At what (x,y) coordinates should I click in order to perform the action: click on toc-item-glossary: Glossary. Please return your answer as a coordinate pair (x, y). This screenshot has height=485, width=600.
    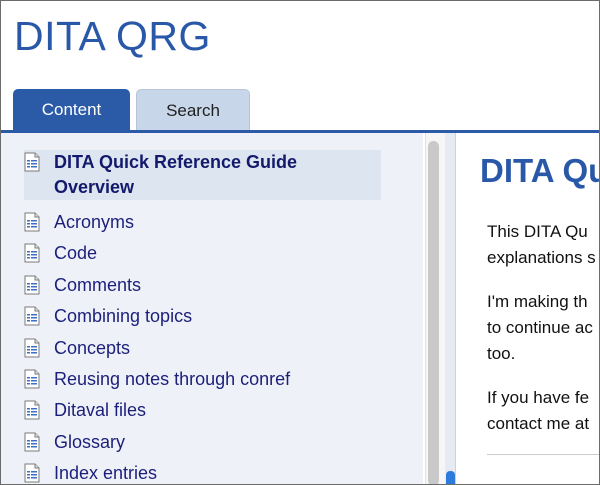
    Looking at the image, I should click on (74, 442).